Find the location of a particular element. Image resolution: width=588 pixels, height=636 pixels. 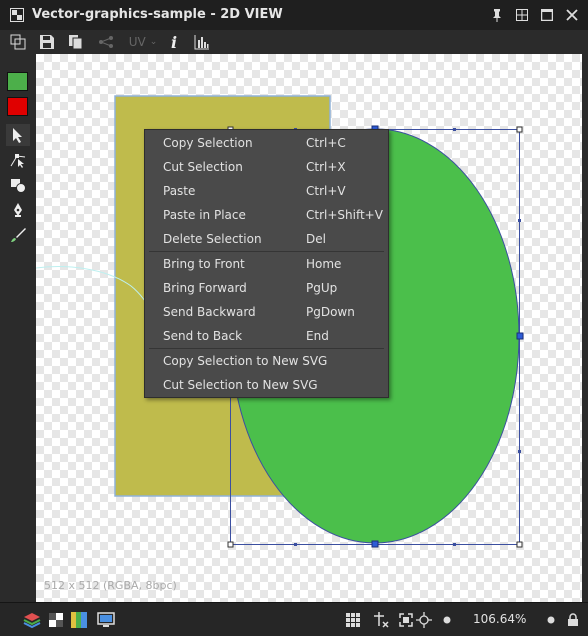

histogram-icon is located at coordinates (202, 42).